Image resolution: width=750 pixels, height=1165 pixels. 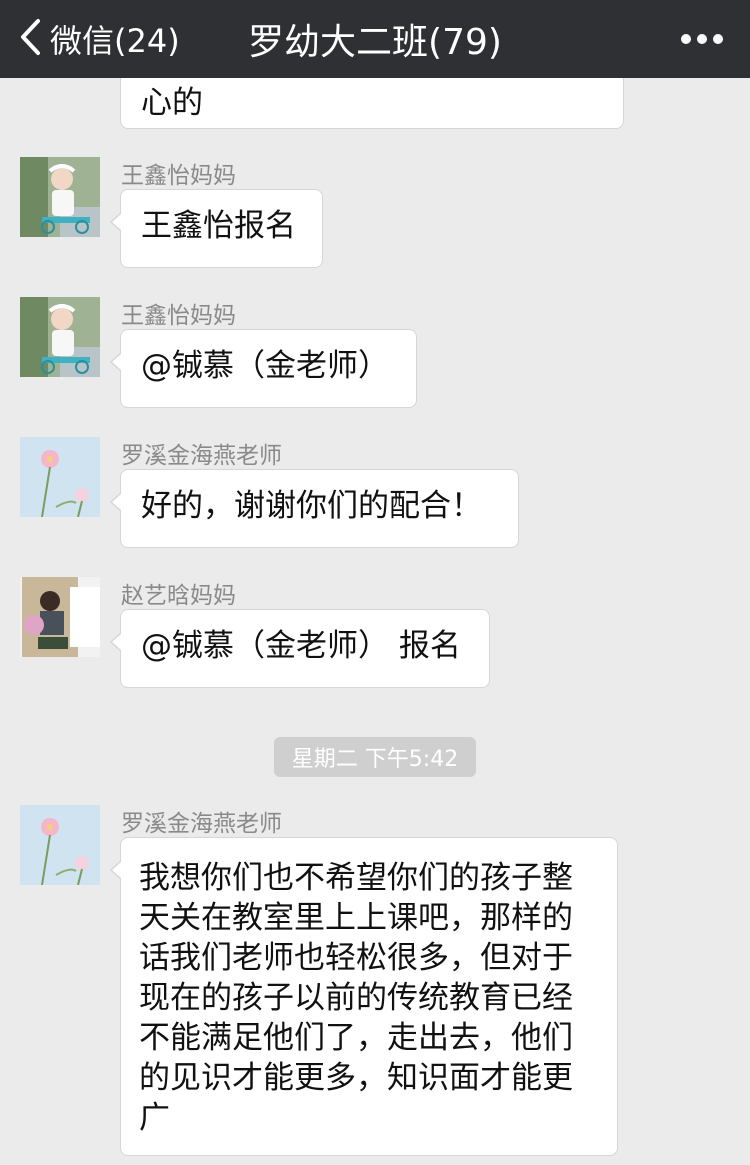 What do you see at coordinates (356, 958) in the screenshot?
I see `message-line: 话我们老师也轻松很多，但对于` at bounding box center [356, 958].